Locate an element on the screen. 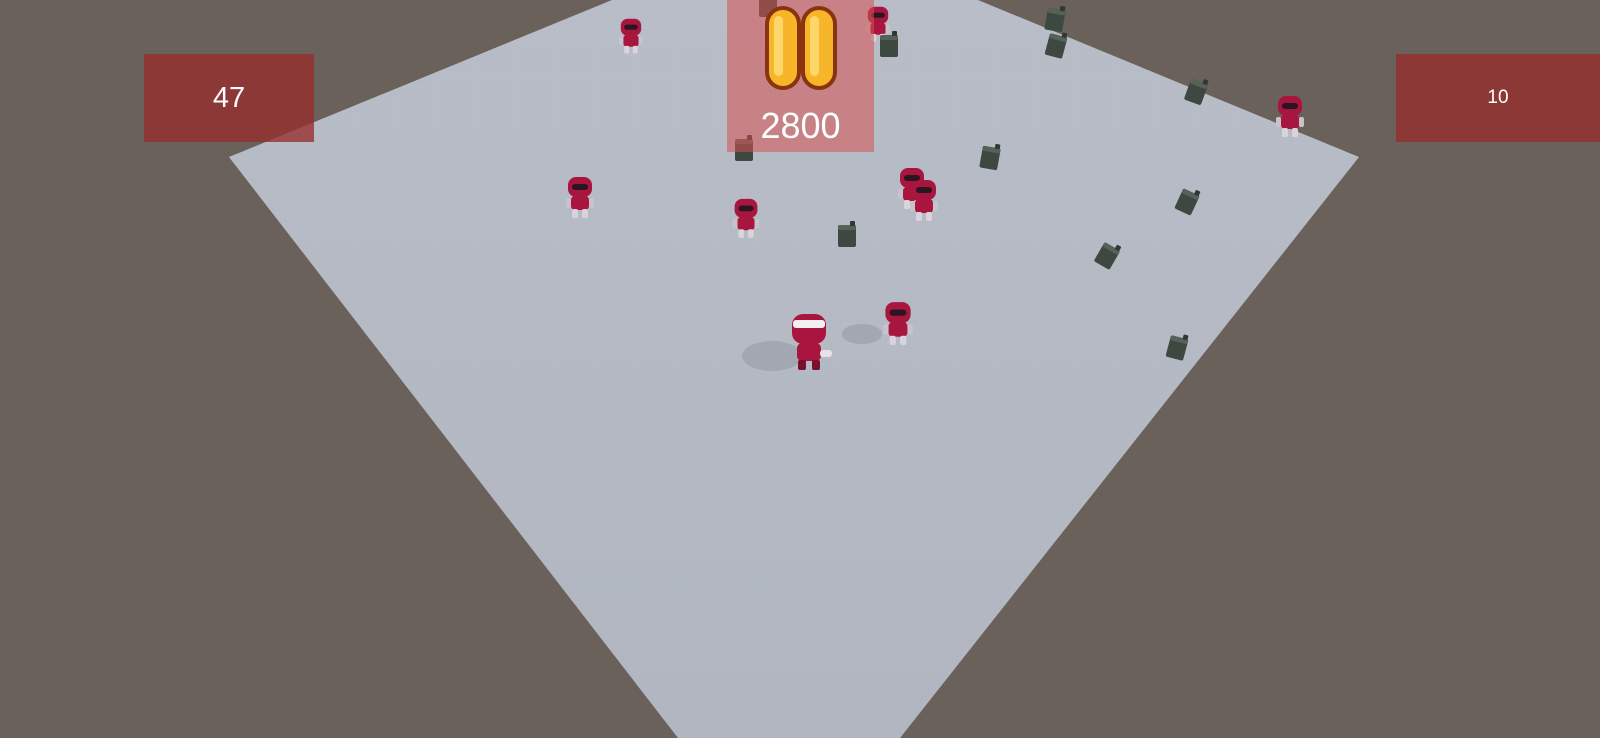 The width and height of the screenshot is (1600, 738). hud-right-counter: 10 is located at coordinates (1498, 98).